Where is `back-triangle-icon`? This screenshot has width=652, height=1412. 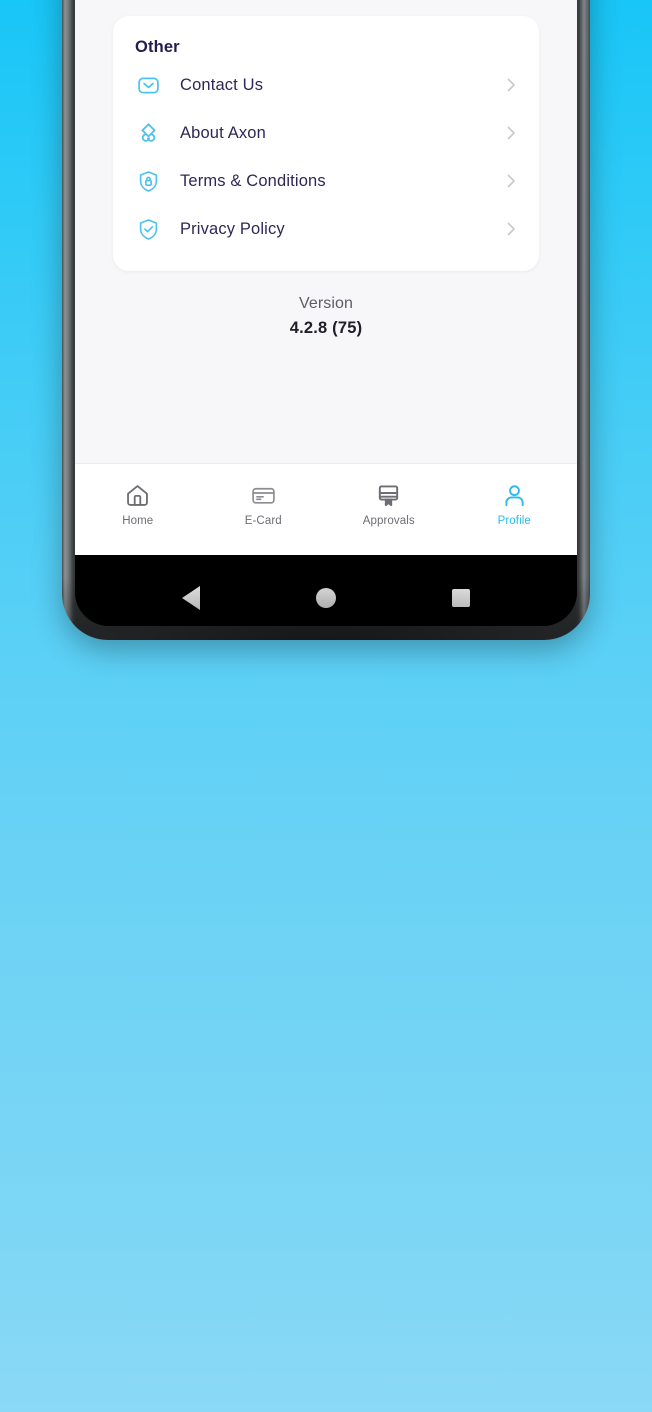
back-triangle-icon is located at coordinates (191, 598).